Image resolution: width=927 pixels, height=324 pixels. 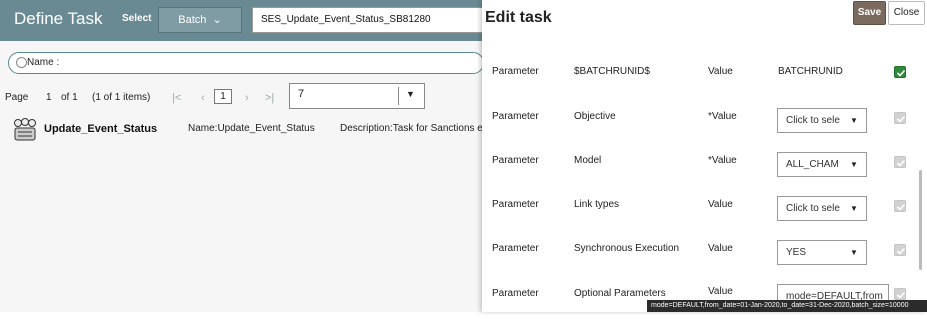 I want to click on select-label: Select, so click(x=137, y=18).